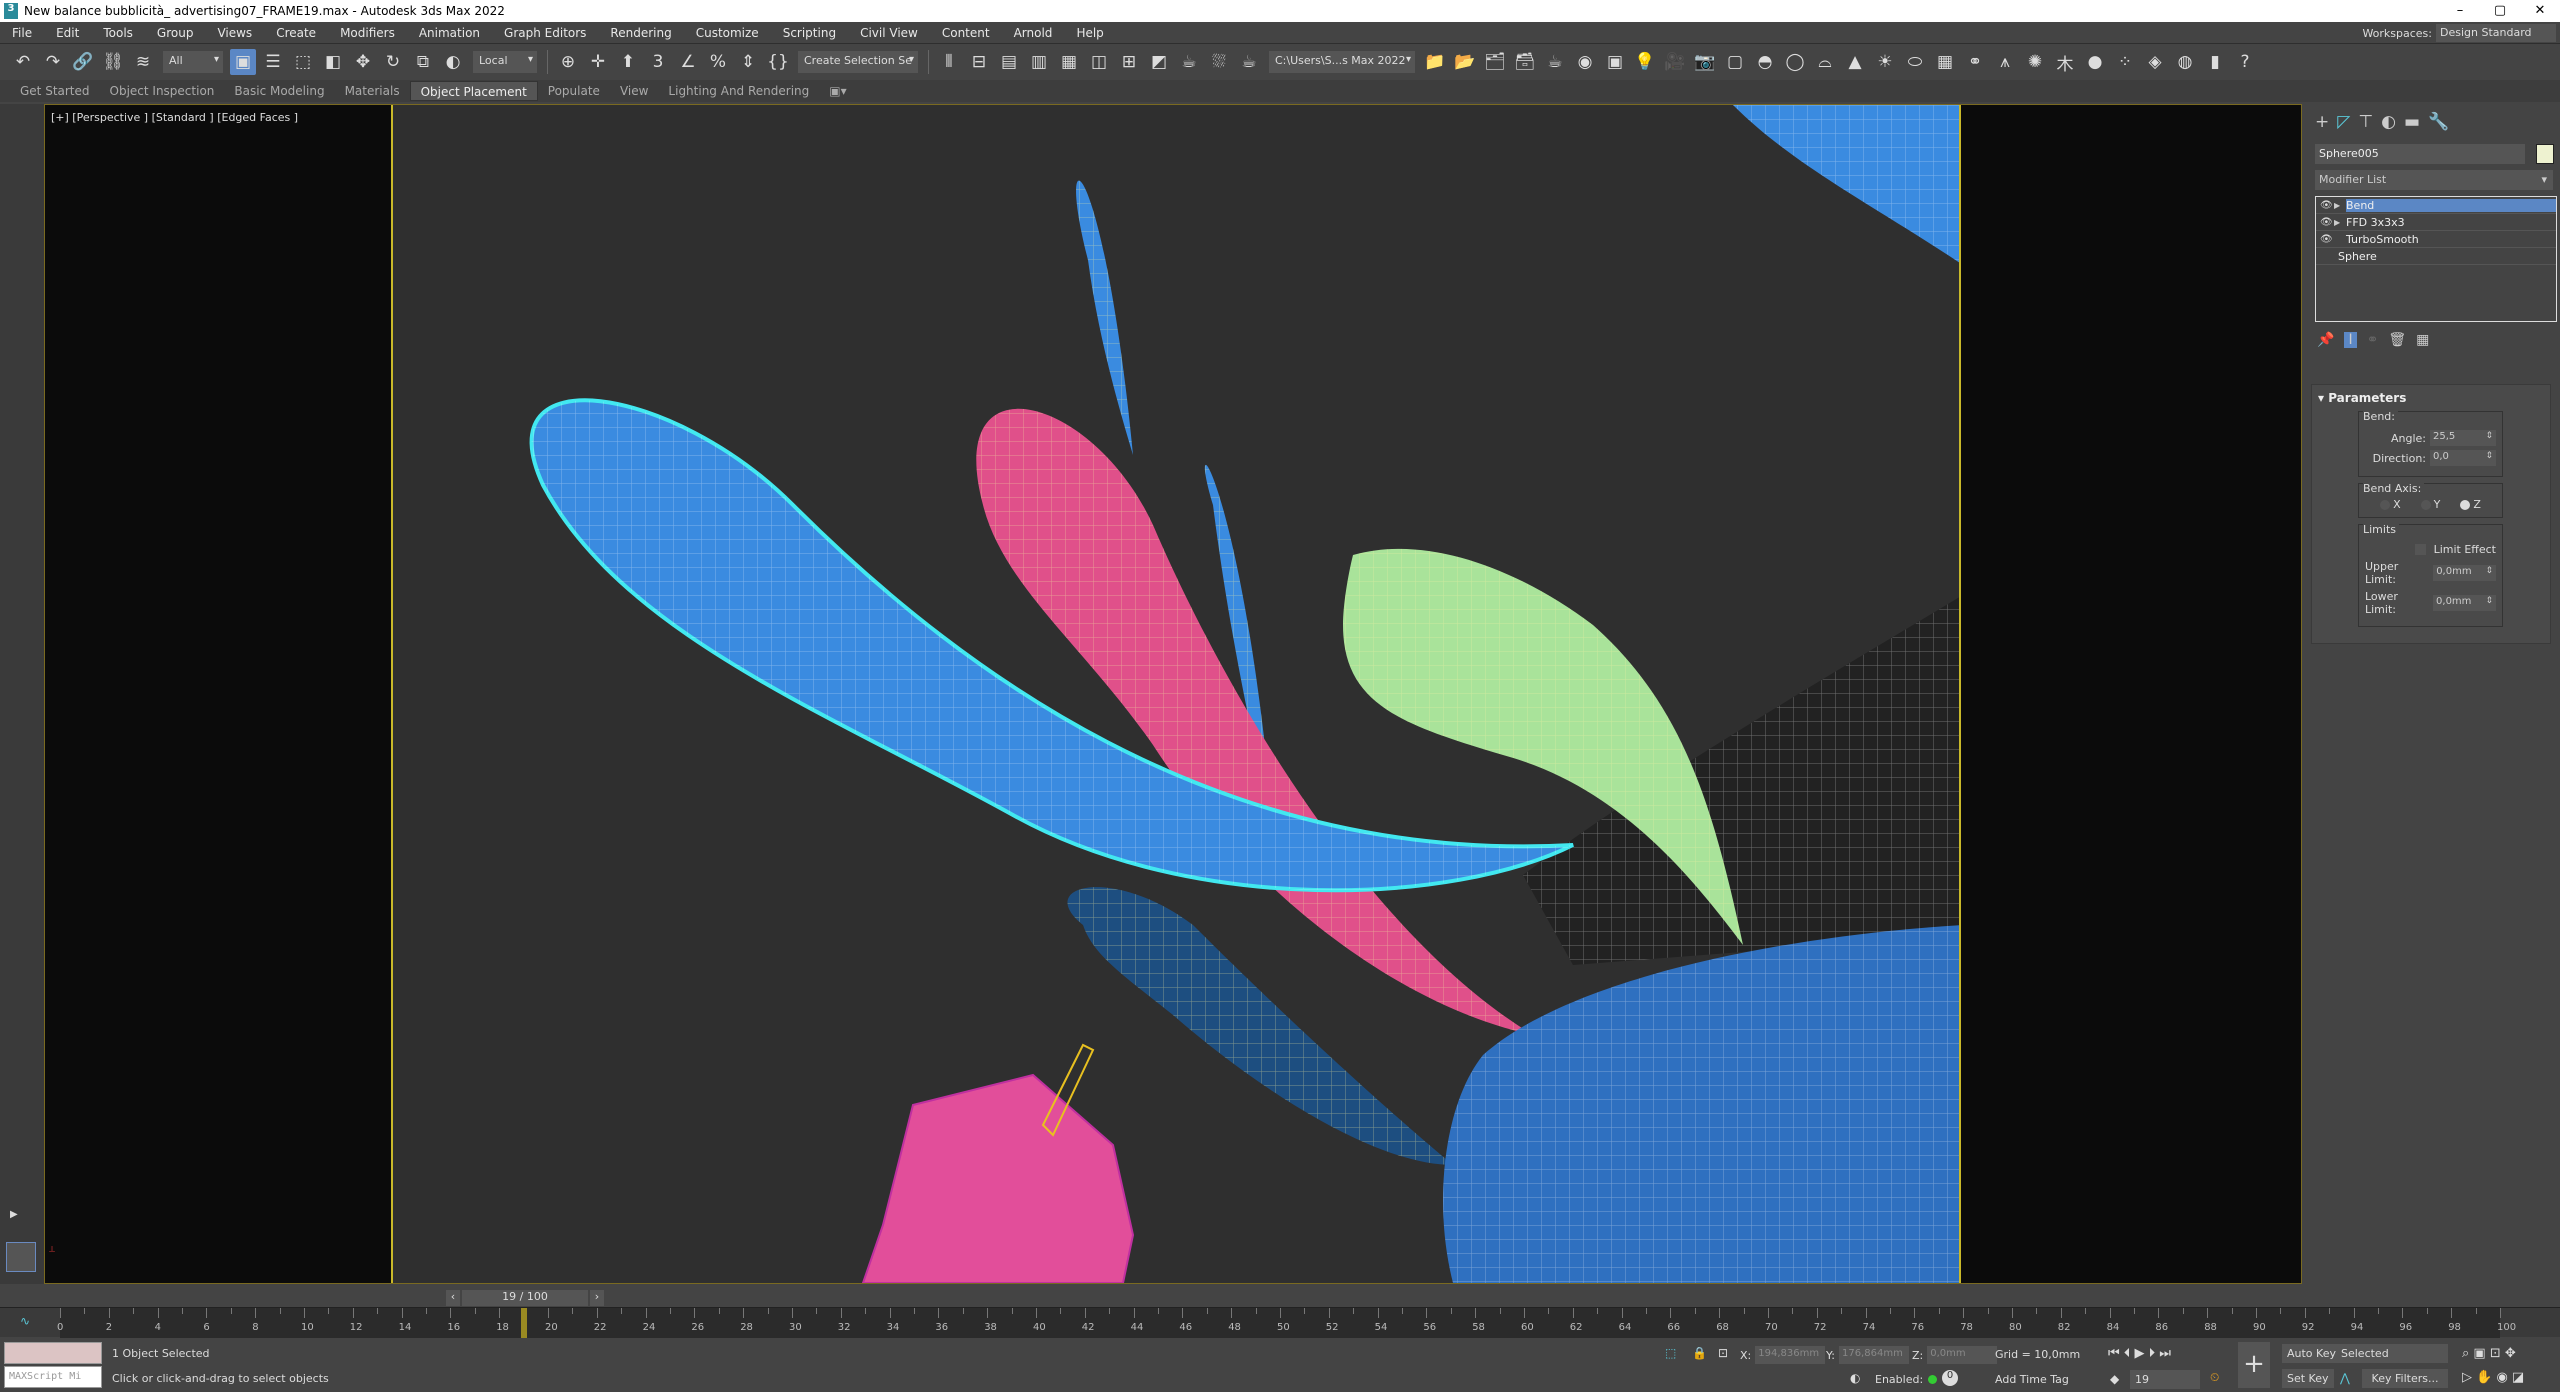  Describe the element at coordinates (1699, 1353) in the screenshot. I see `selection-lock-icon: 🔒` at that location.